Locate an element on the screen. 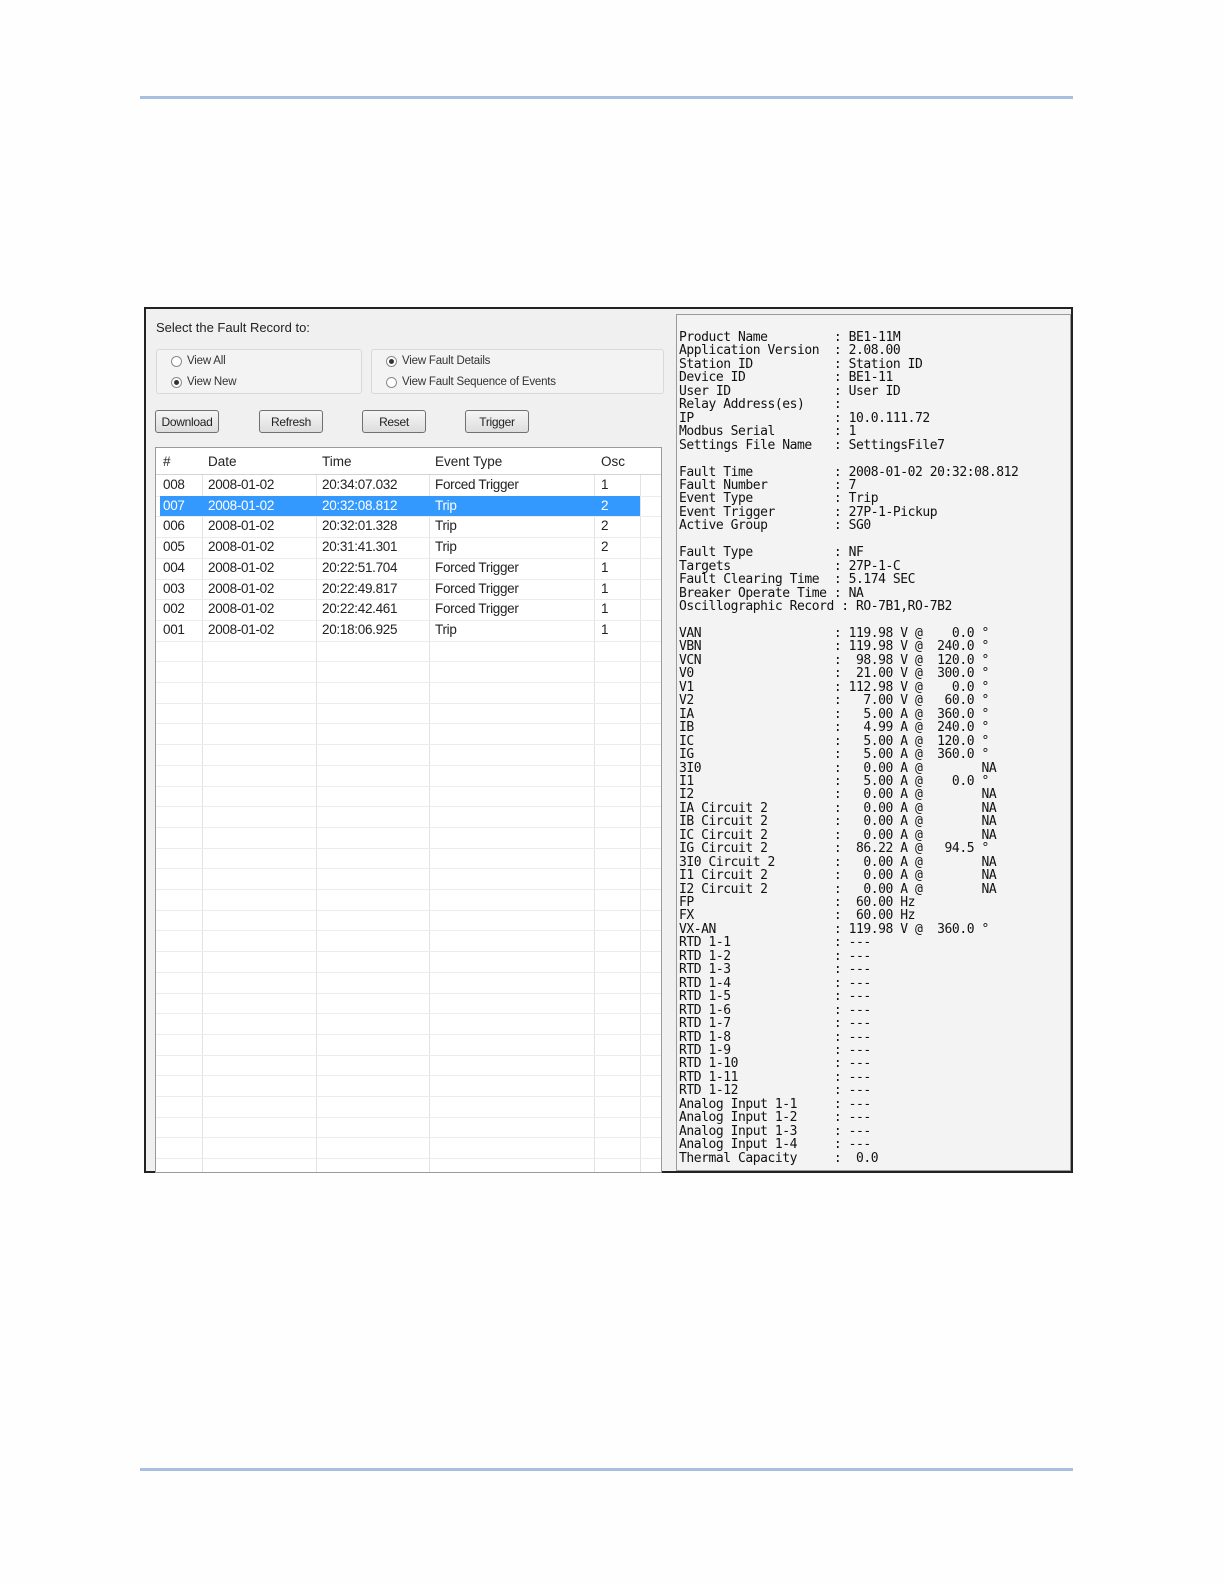  view-new-radio: View New is located at coordinates (204, 382).